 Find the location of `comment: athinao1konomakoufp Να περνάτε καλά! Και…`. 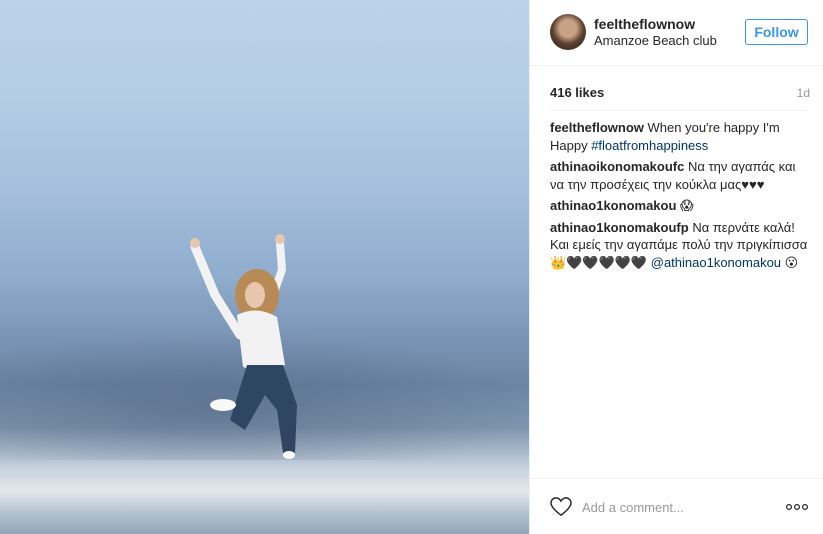

comment: athinao1konomakoufp Να περνάτε καλά! Και… is located at coordinates (679, 245).